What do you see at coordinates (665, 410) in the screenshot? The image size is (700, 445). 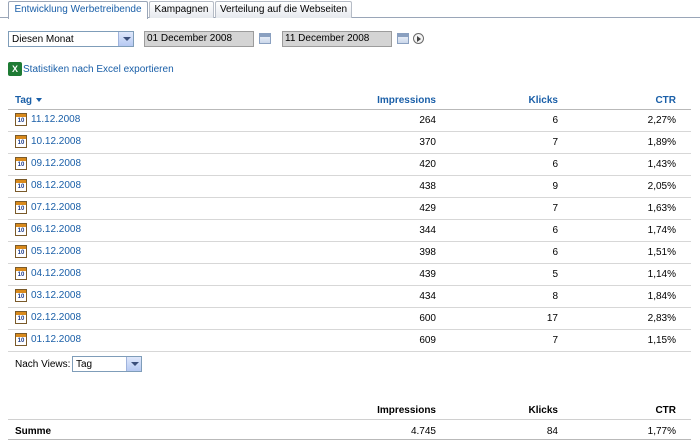 I see `summary-header-ctr: CTR` at bounding box center [665, 410].